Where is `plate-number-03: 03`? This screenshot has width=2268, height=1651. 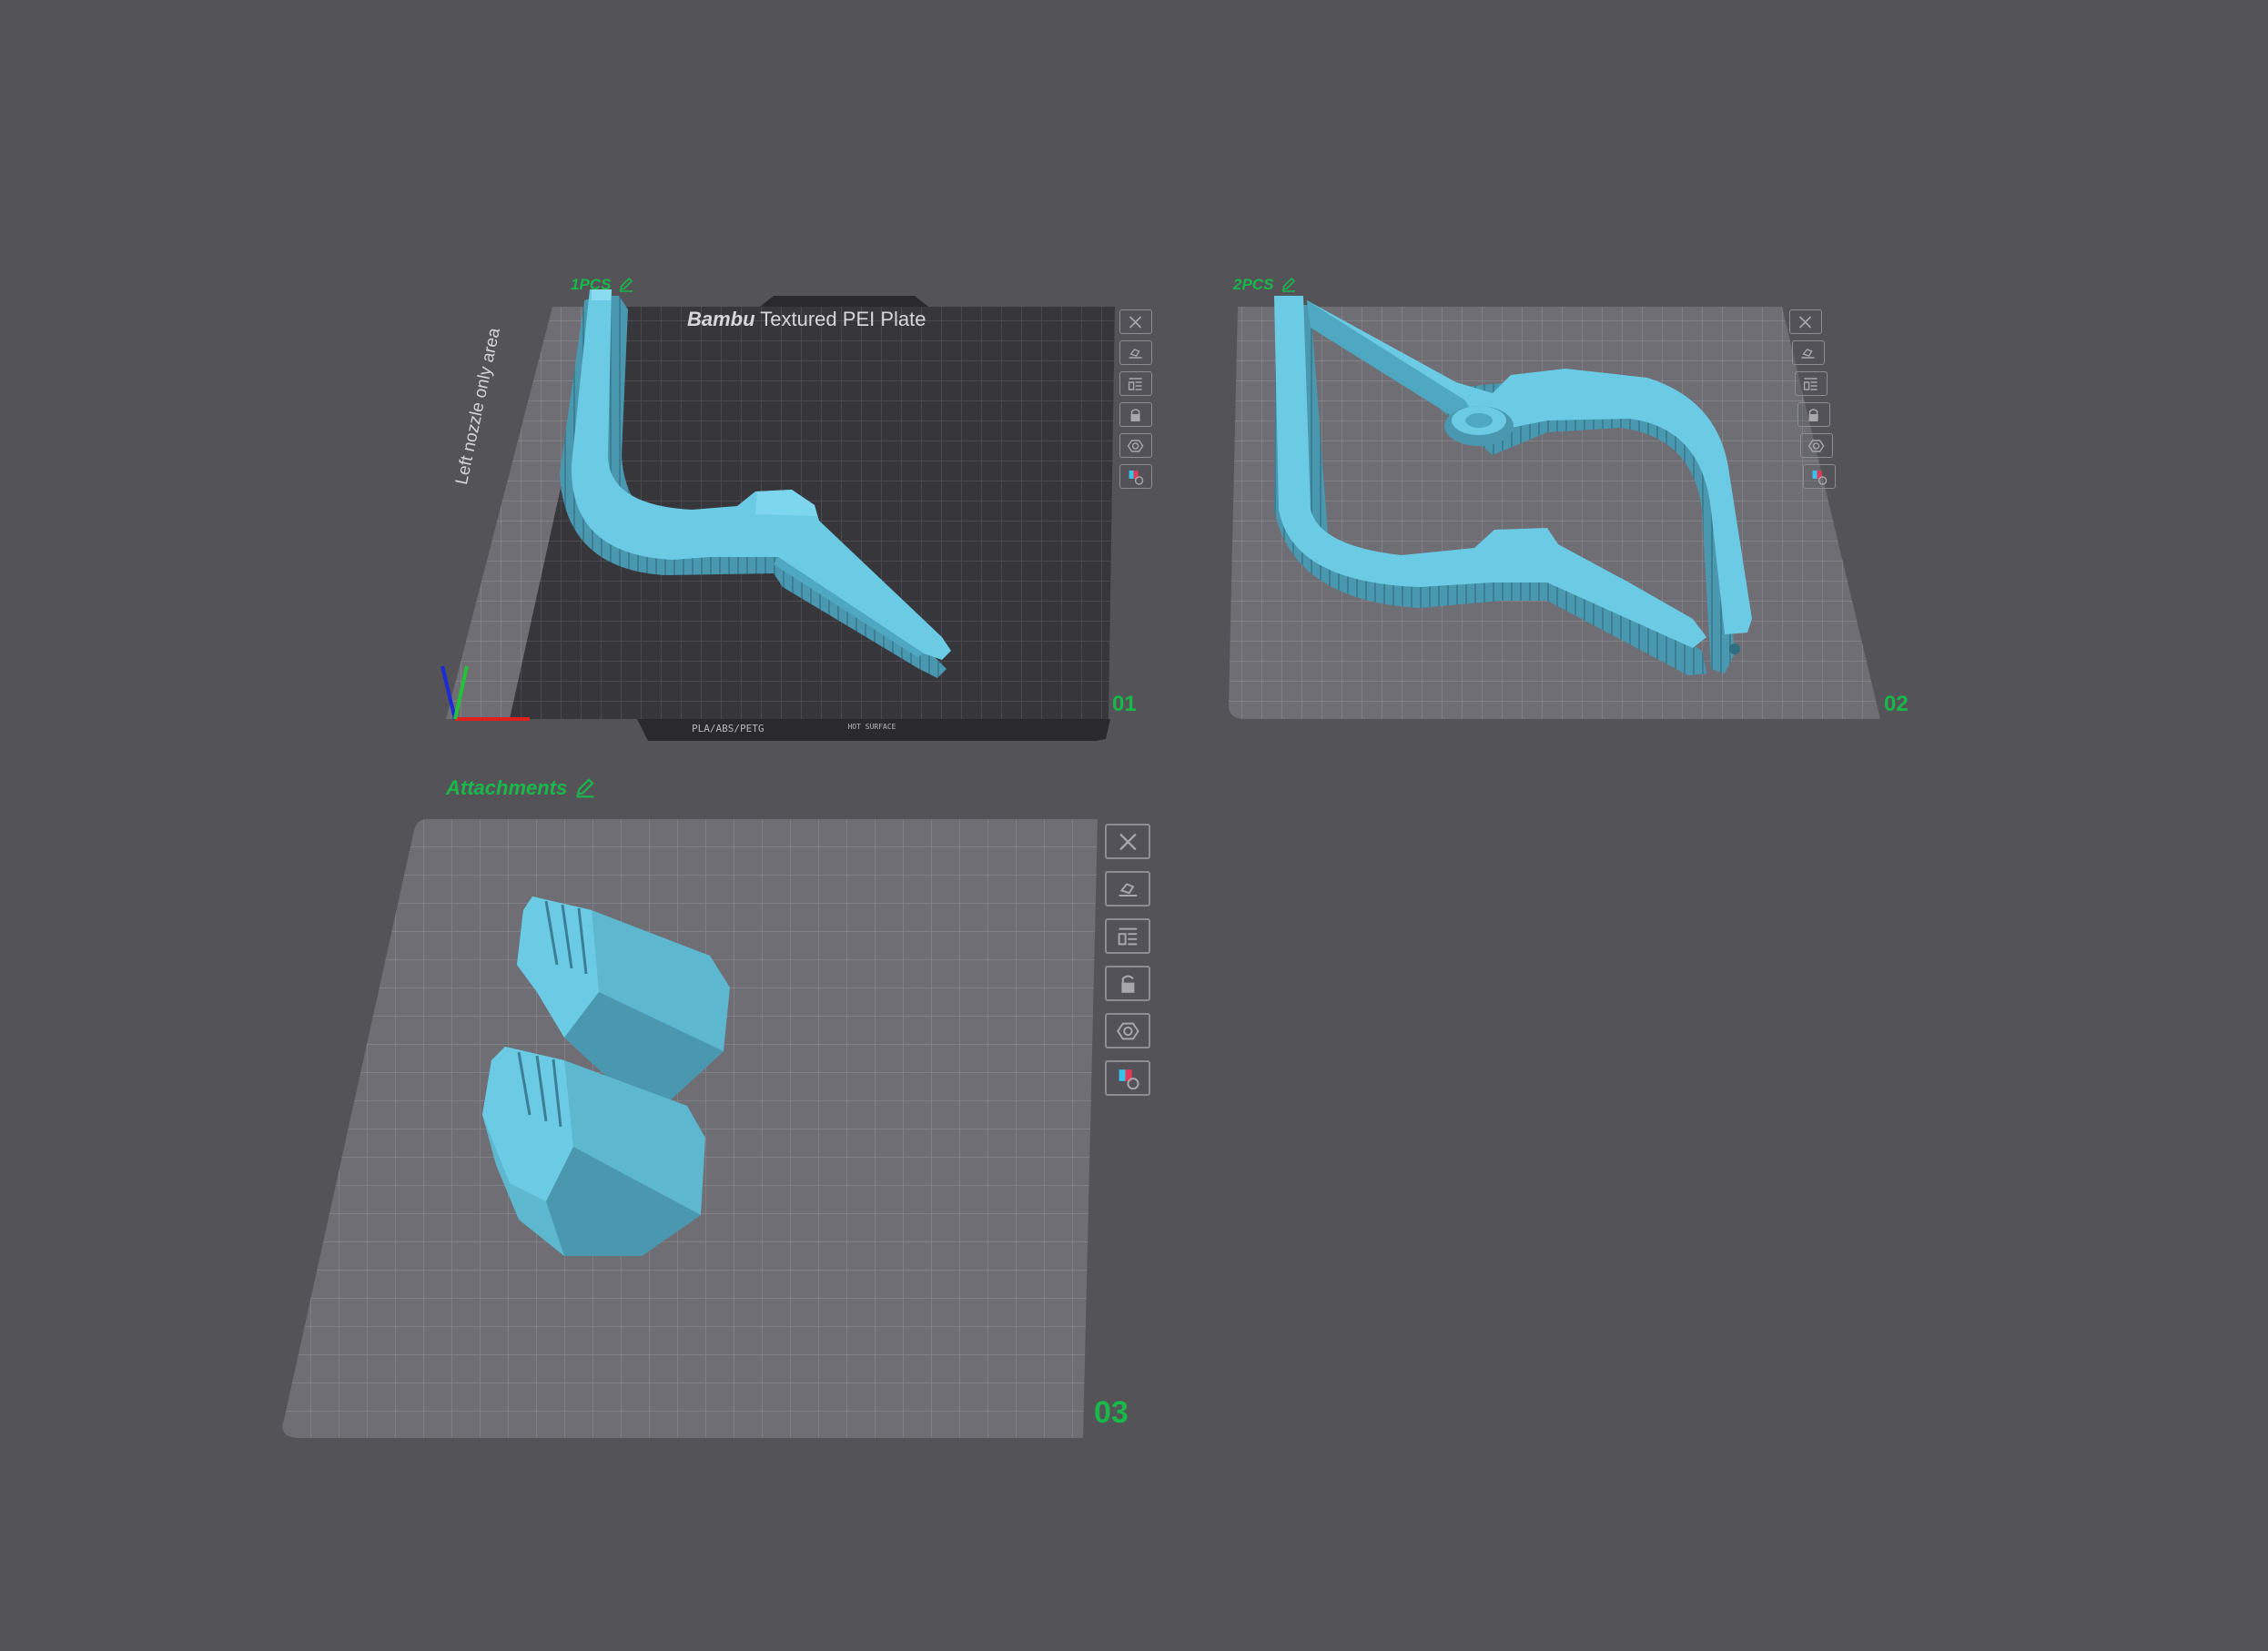 plate-number-03: 03 is located at coordinates (1111, 1412).